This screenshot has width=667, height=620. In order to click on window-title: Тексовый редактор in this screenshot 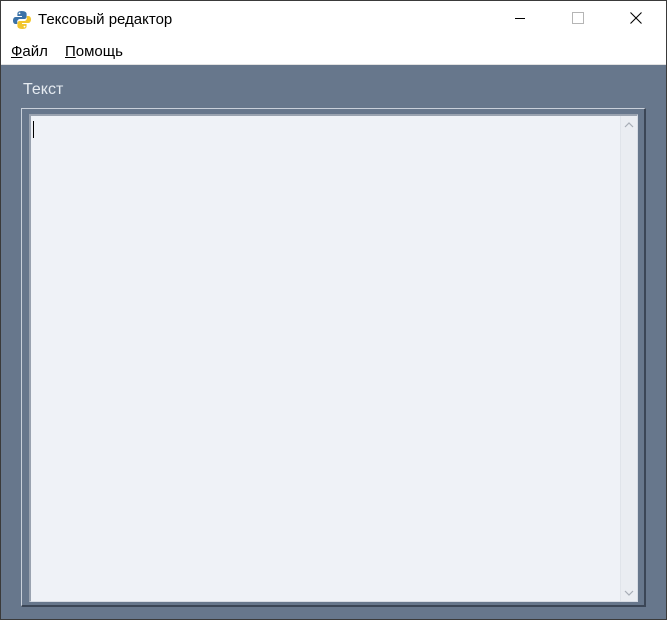, I will do `click(105, 19)`.